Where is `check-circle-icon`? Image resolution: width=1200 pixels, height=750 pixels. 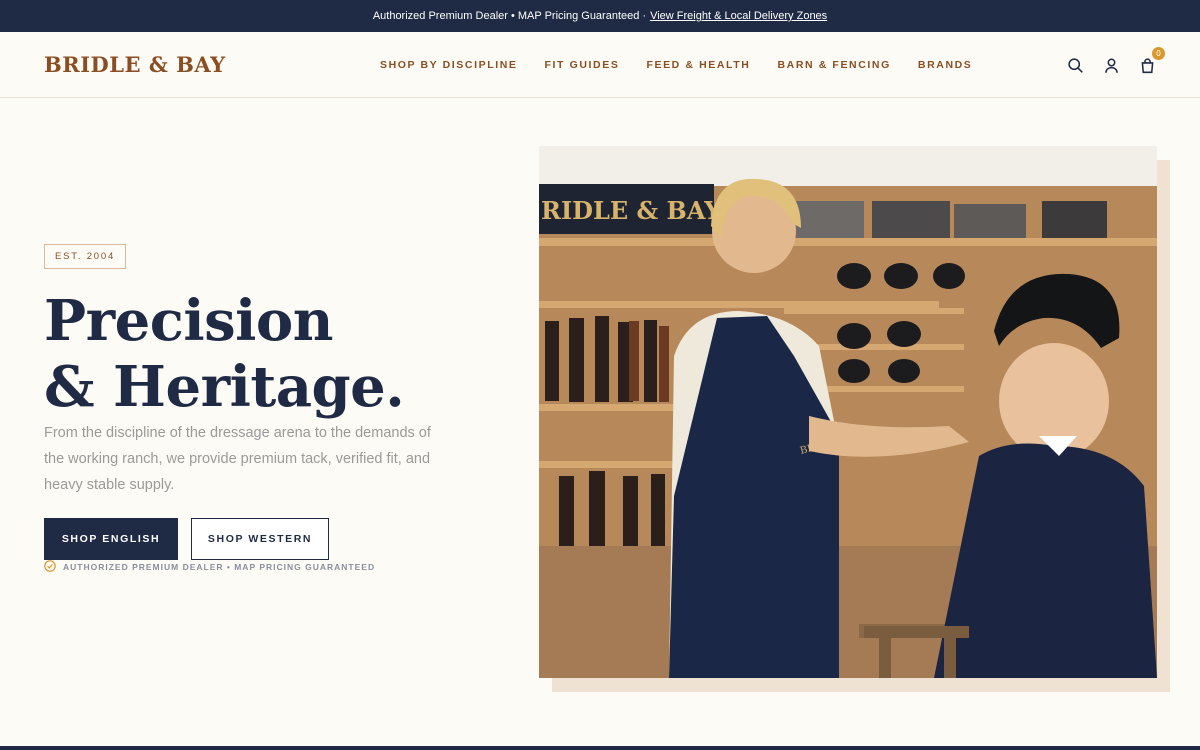 check-circle-icon is located at coordinates (50, 567).